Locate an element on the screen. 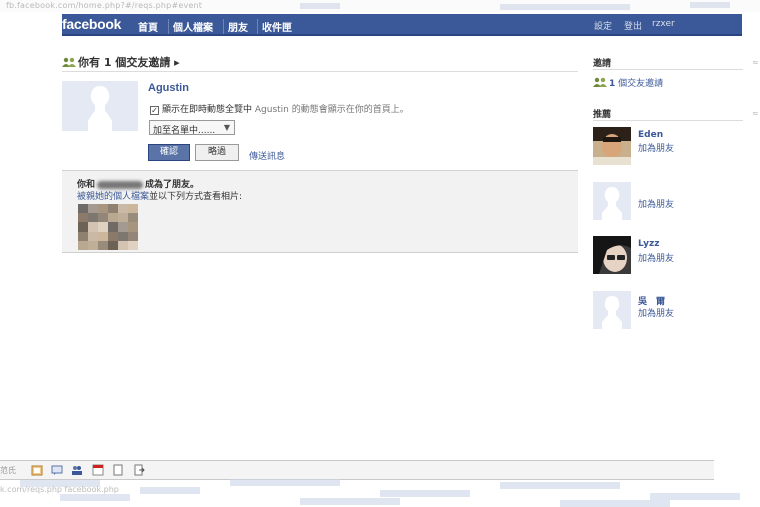  send-message-link: 傳送訊息 is located at coordinates (267, 155).